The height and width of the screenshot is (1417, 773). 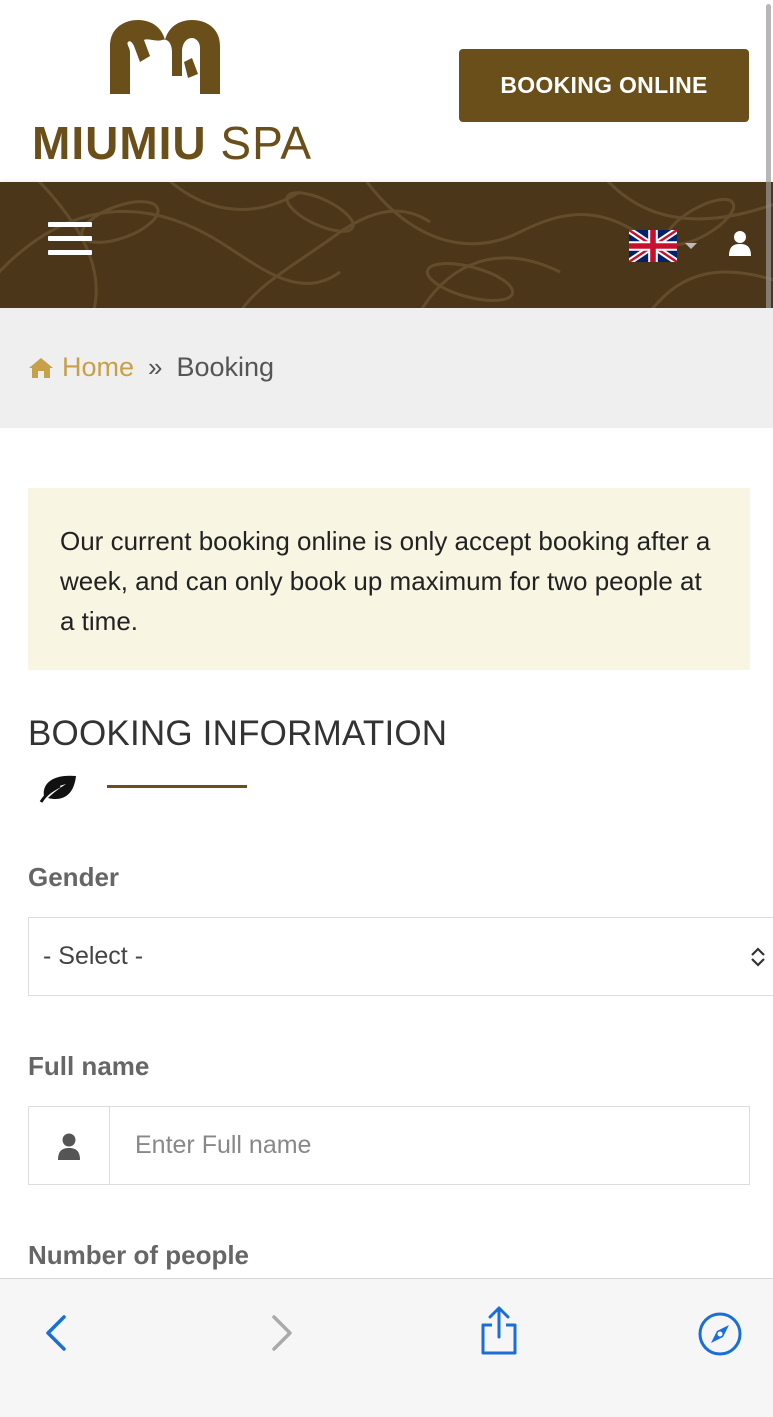 I want to click on fullname-addon, so click(x=69, y=1145).